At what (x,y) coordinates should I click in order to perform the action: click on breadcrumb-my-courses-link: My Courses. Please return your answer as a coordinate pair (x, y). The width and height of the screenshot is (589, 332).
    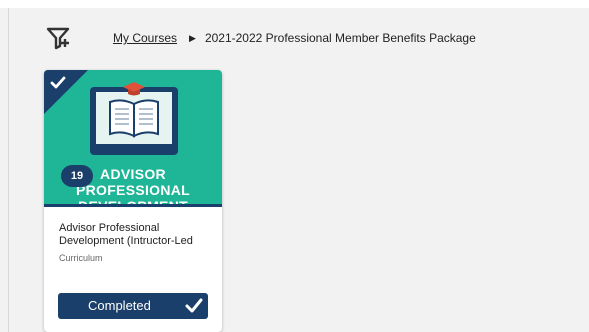
    Looking at the image, I should click on (145, 38).